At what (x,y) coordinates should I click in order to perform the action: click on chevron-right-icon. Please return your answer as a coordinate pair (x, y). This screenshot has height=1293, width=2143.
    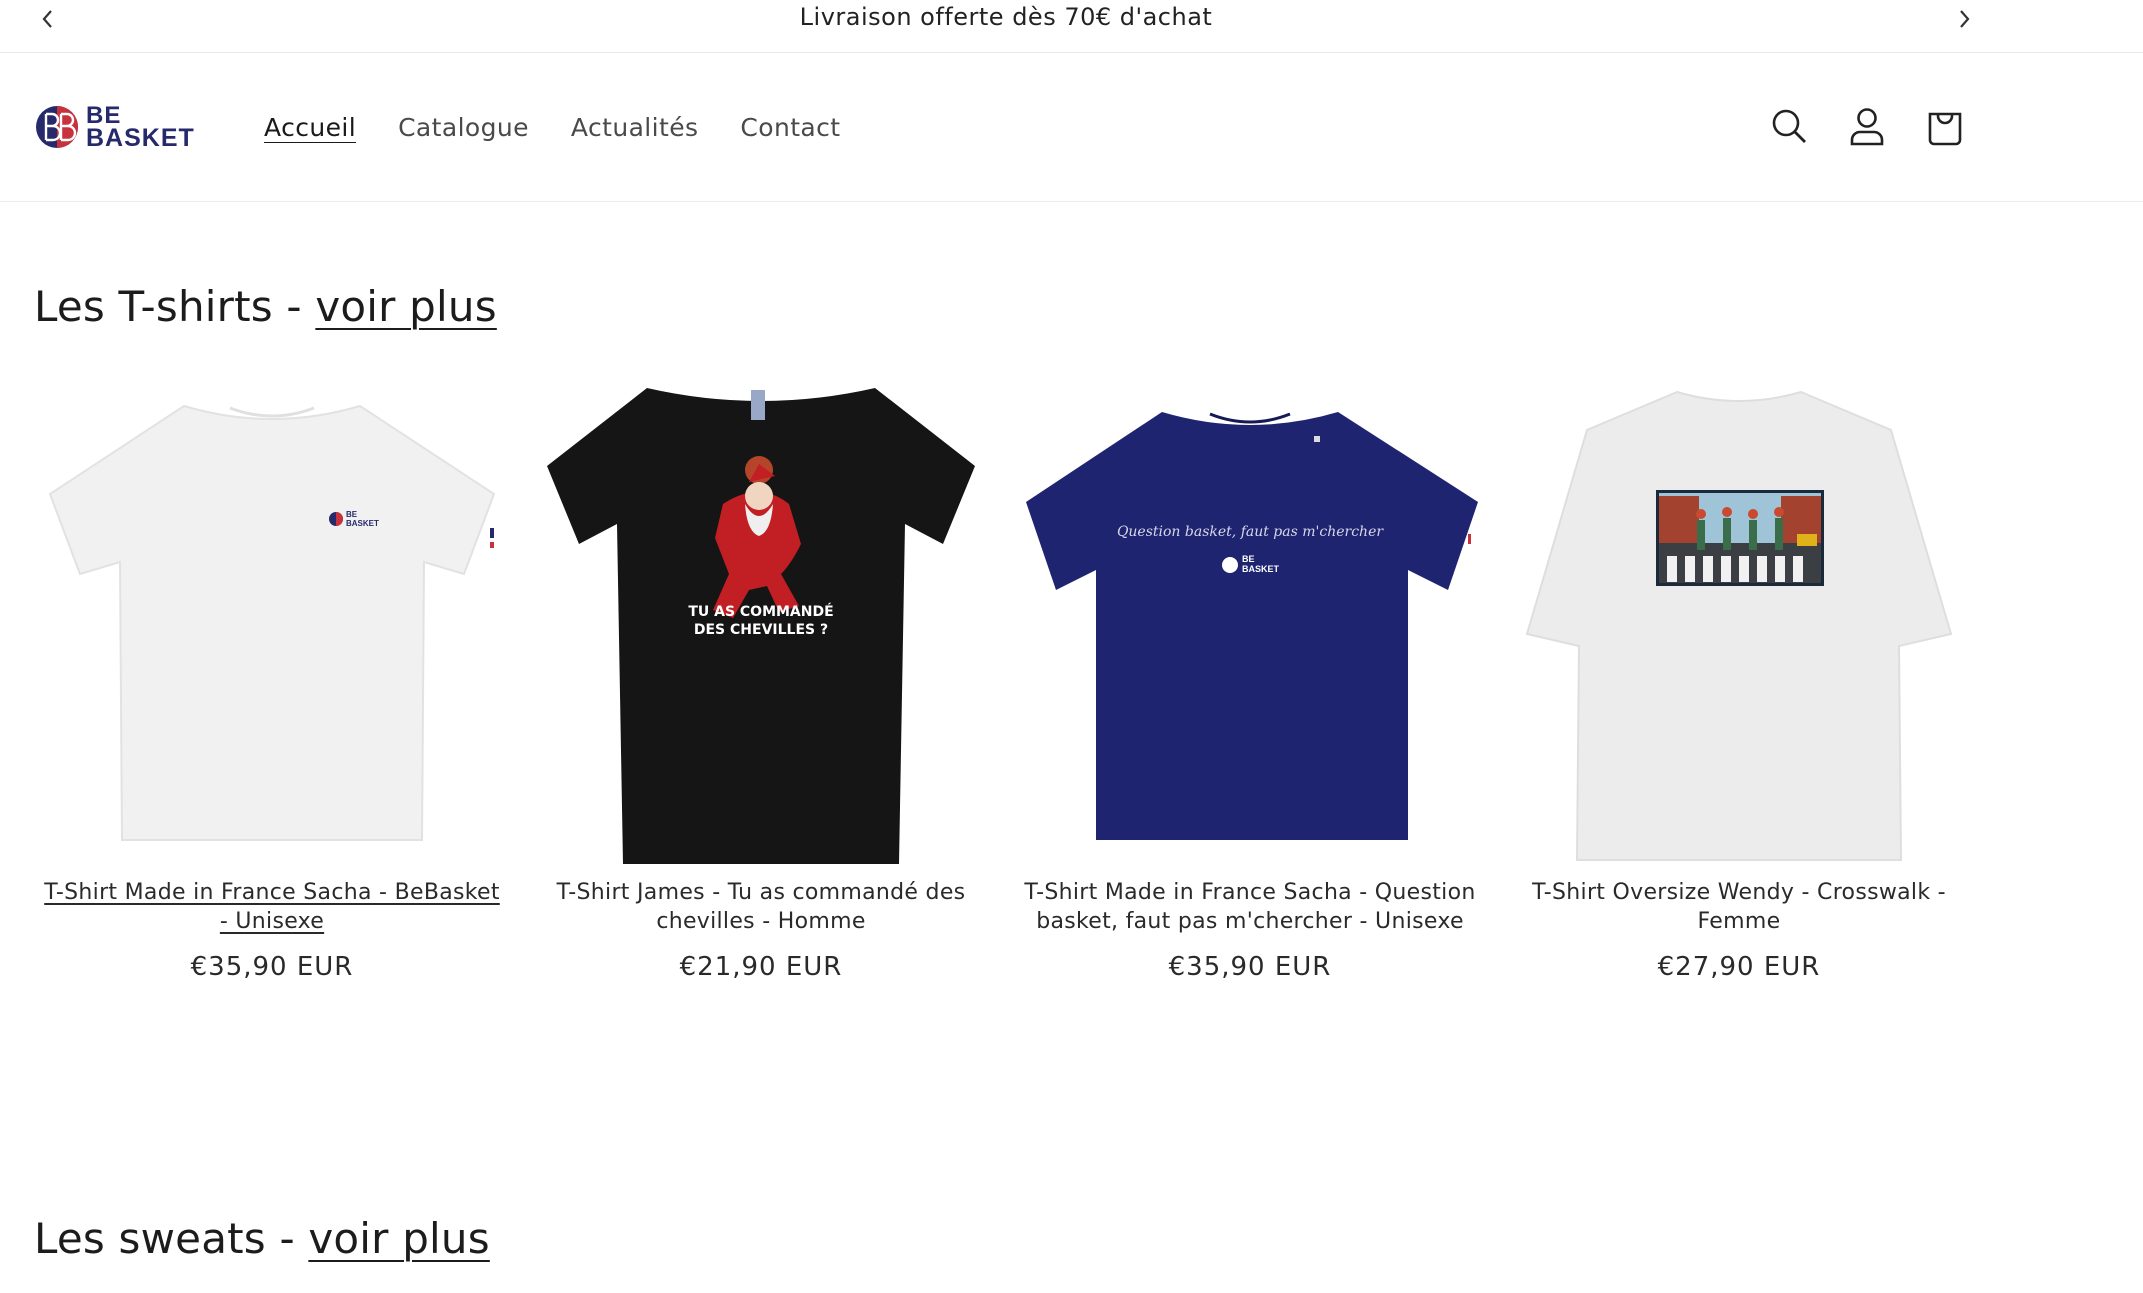
    Looking at the image, I should click on (1965, 19).